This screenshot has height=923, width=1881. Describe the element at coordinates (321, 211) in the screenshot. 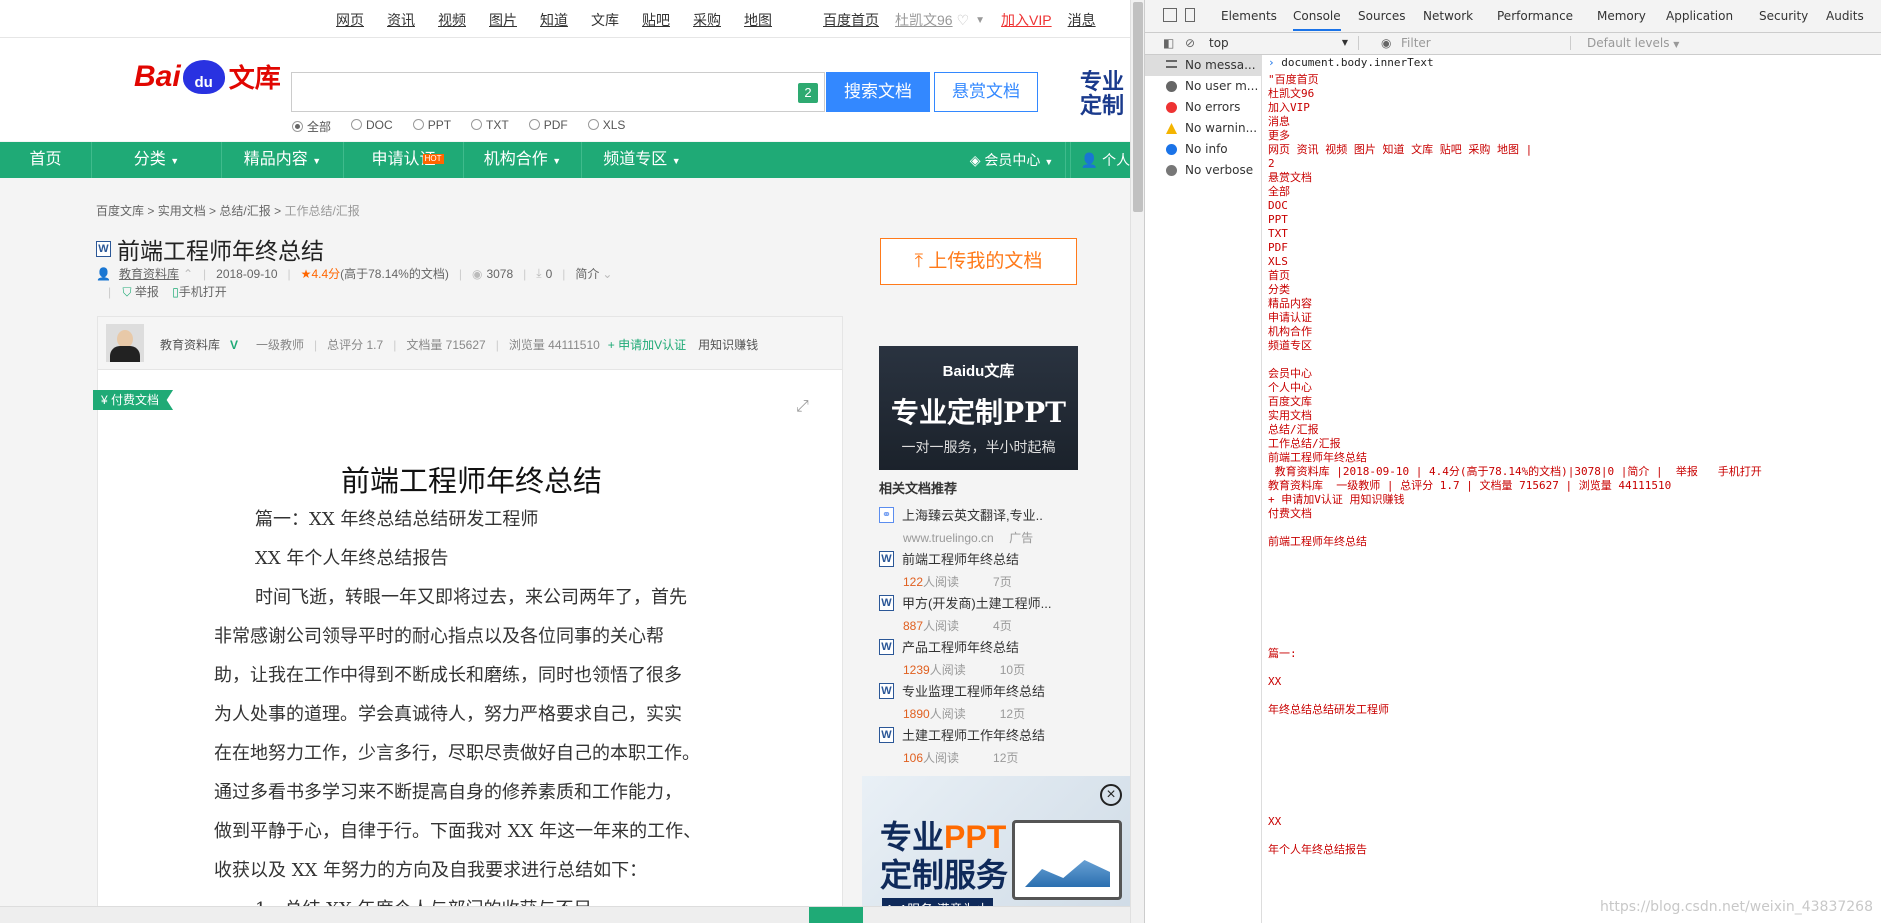

I see `crumb-work-summary: 工作总结/汇报` at that location.